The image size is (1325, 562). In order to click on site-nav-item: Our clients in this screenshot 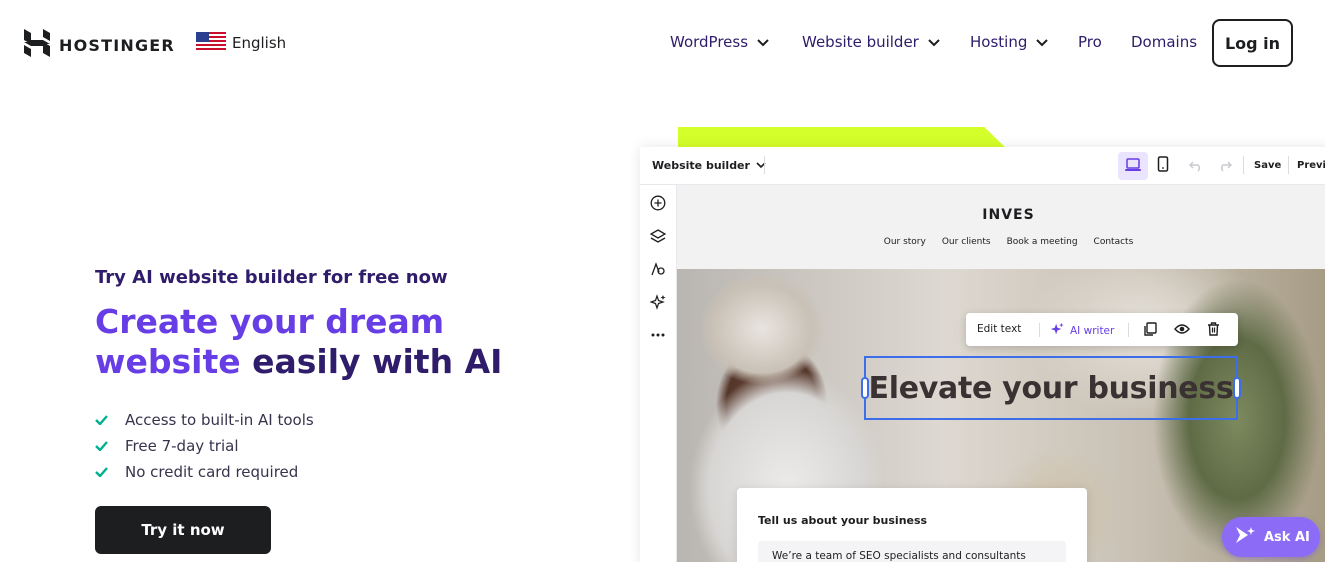, I will do `click(966, 242)`.